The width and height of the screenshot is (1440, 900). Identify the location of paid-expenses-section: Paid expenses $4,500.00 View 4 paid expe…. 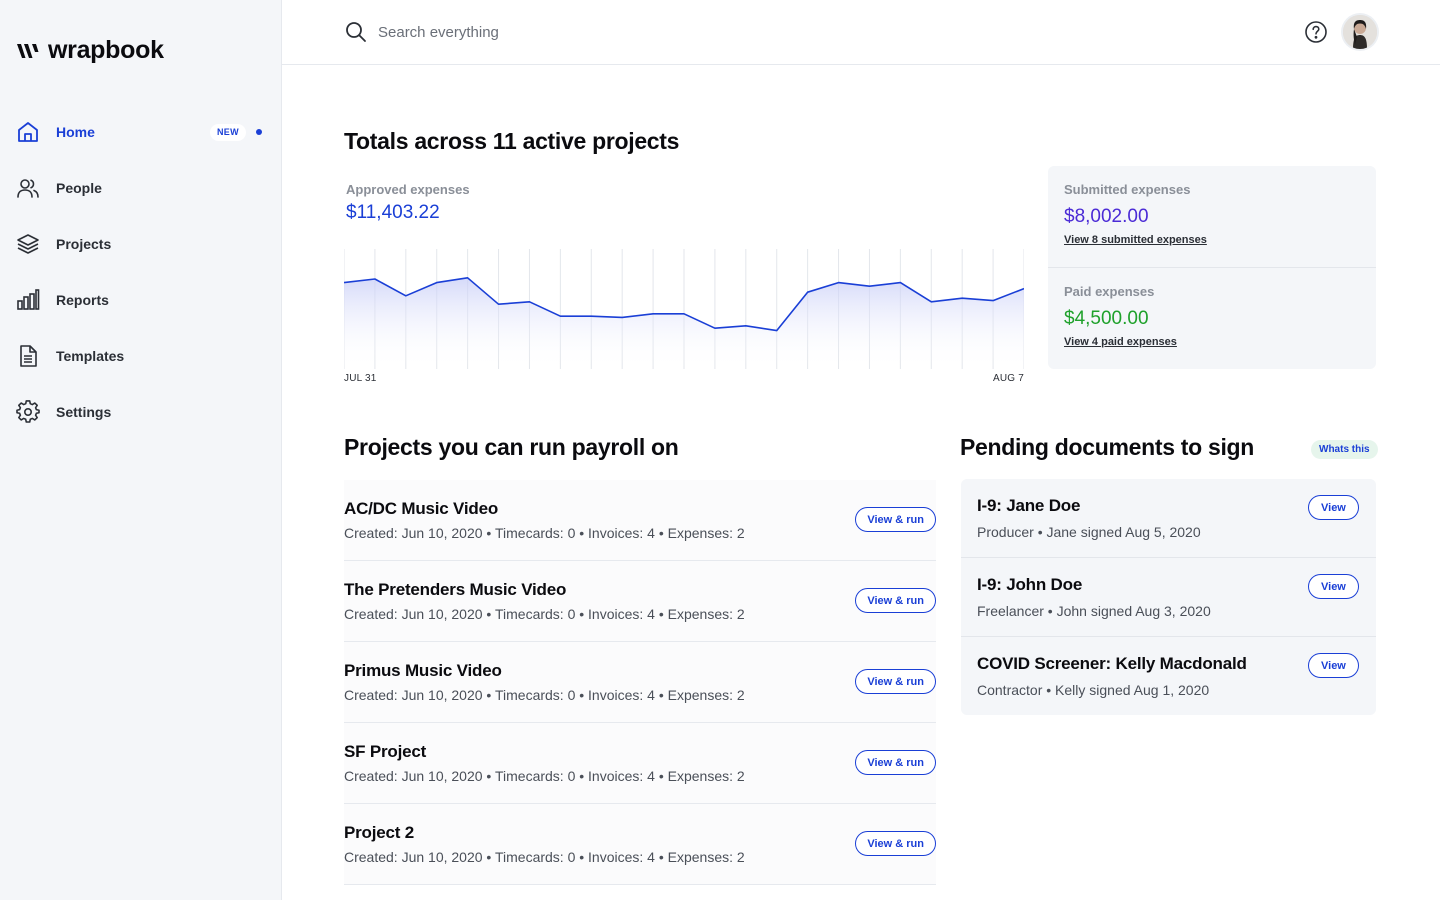
(1120, 317).